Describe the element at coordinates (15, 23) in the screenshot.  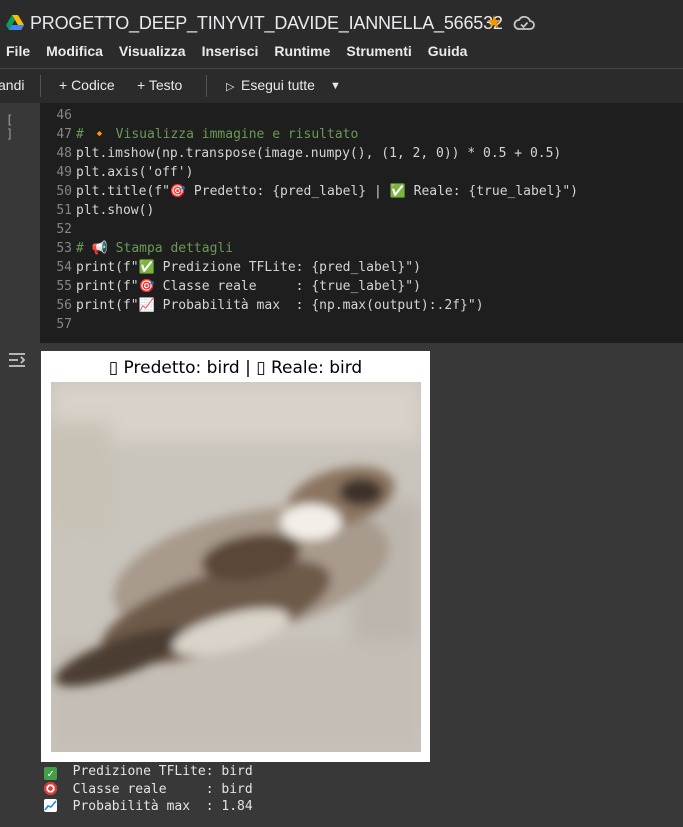
I see `drive-icon` at that location.